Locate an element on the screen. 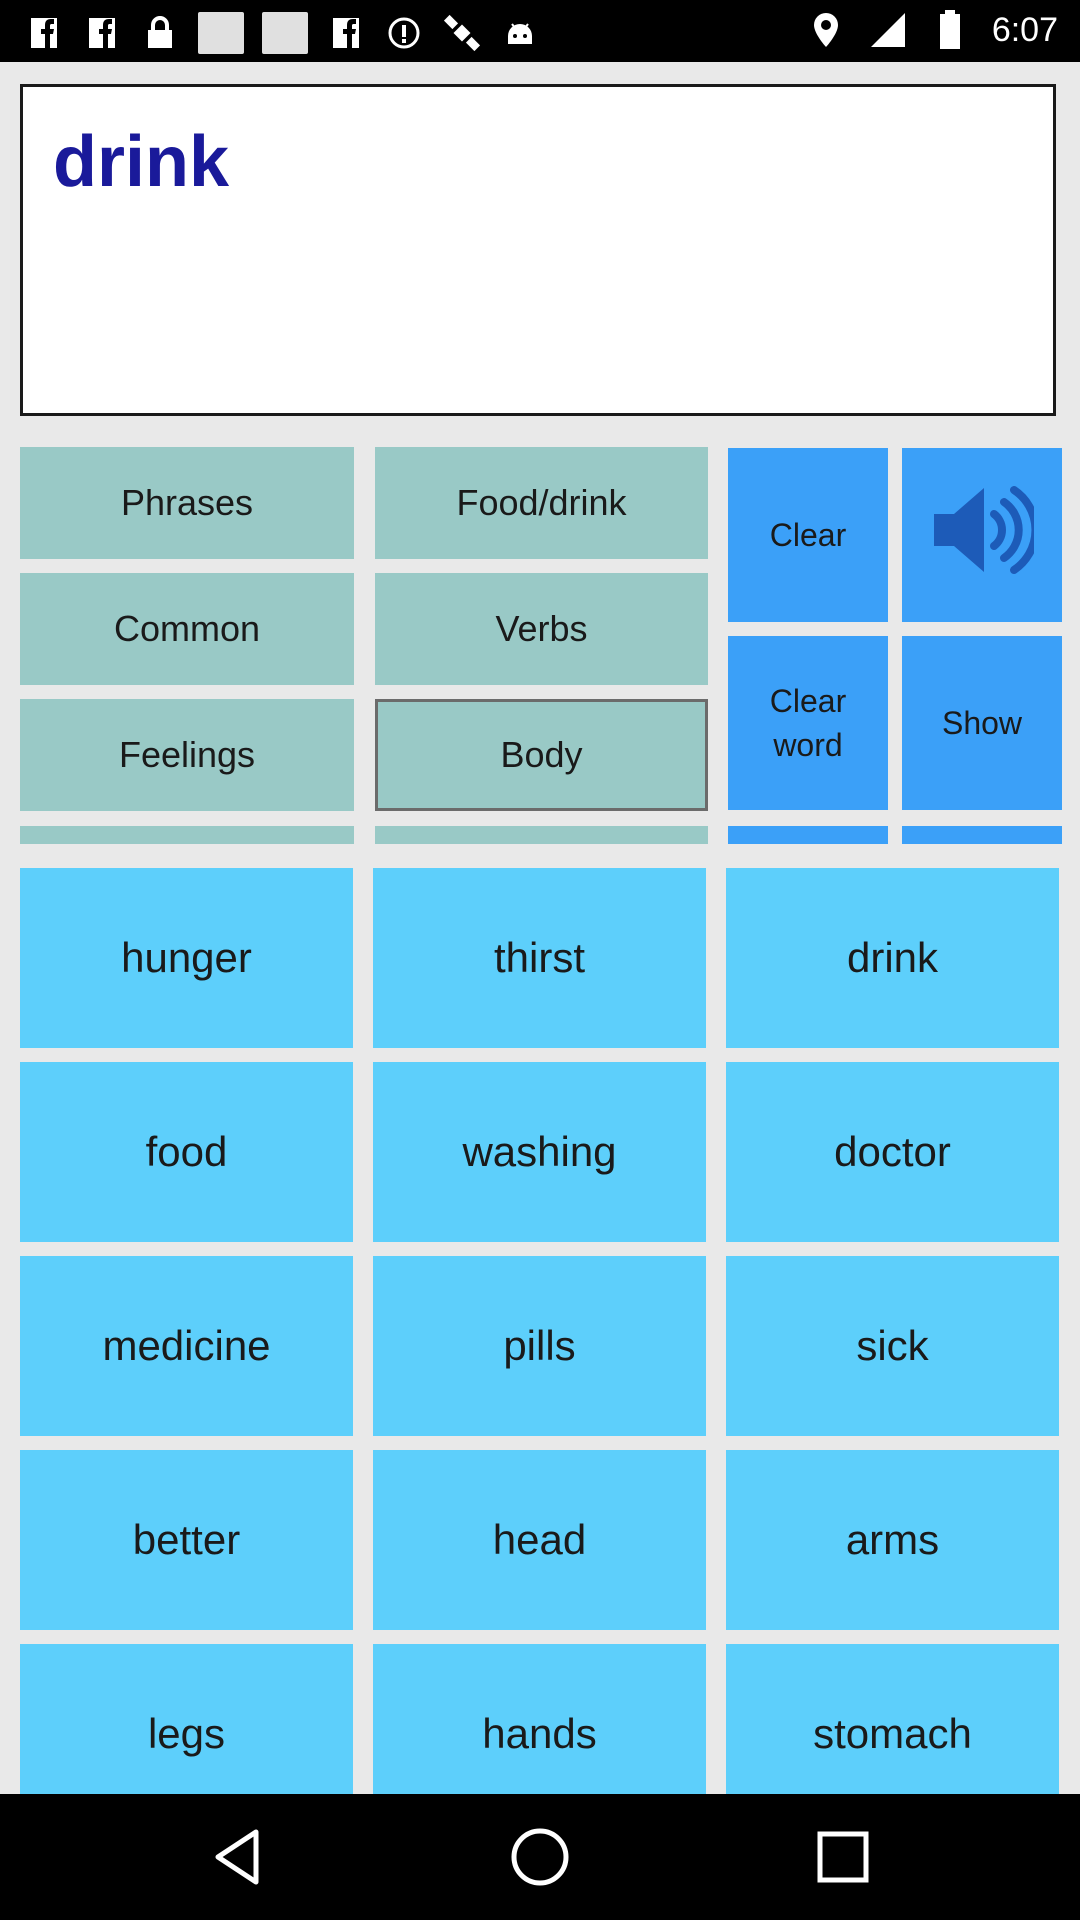 The height and width of the screenshot is (1920, 1080). word-button-better: better is located at coordinates (186, 1540).